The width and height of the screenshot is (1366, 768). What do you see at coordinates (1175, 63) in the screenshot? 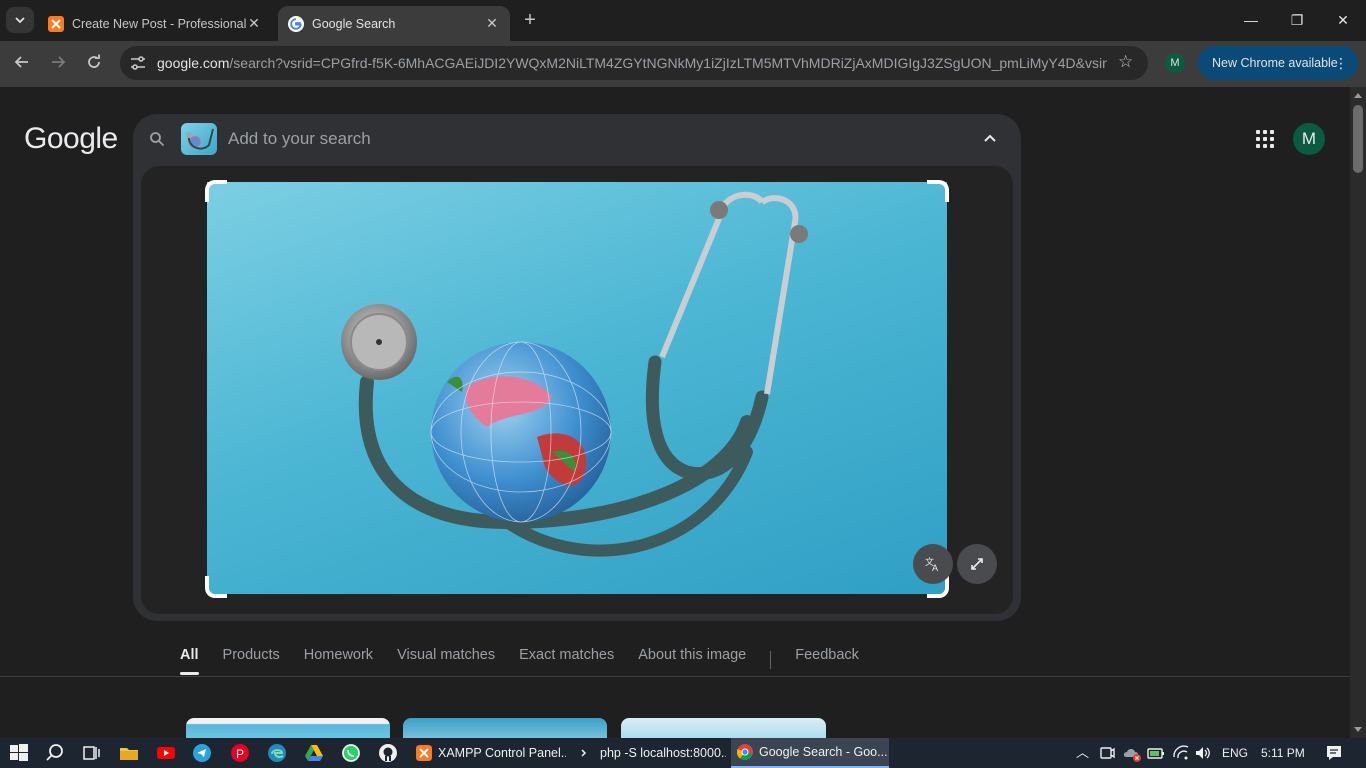
I see `profile-button: M` at bounding box center [1175, 63].